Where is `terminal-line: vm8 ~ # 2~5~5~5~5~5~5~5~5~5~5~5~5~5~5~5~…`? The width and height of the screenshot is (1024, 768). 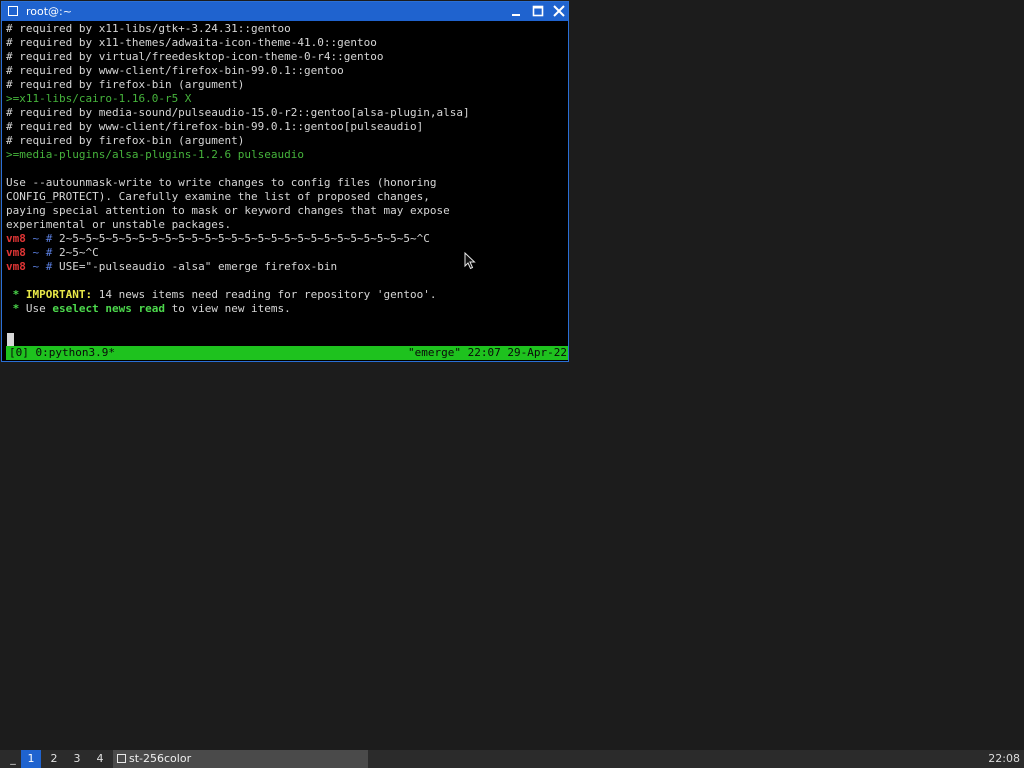 terminal-line: vm8 ~ # 2~5~5~5~5~5~5~5~5~5~5~5~5~5~5~5~… is located at coordinates (286, 239).